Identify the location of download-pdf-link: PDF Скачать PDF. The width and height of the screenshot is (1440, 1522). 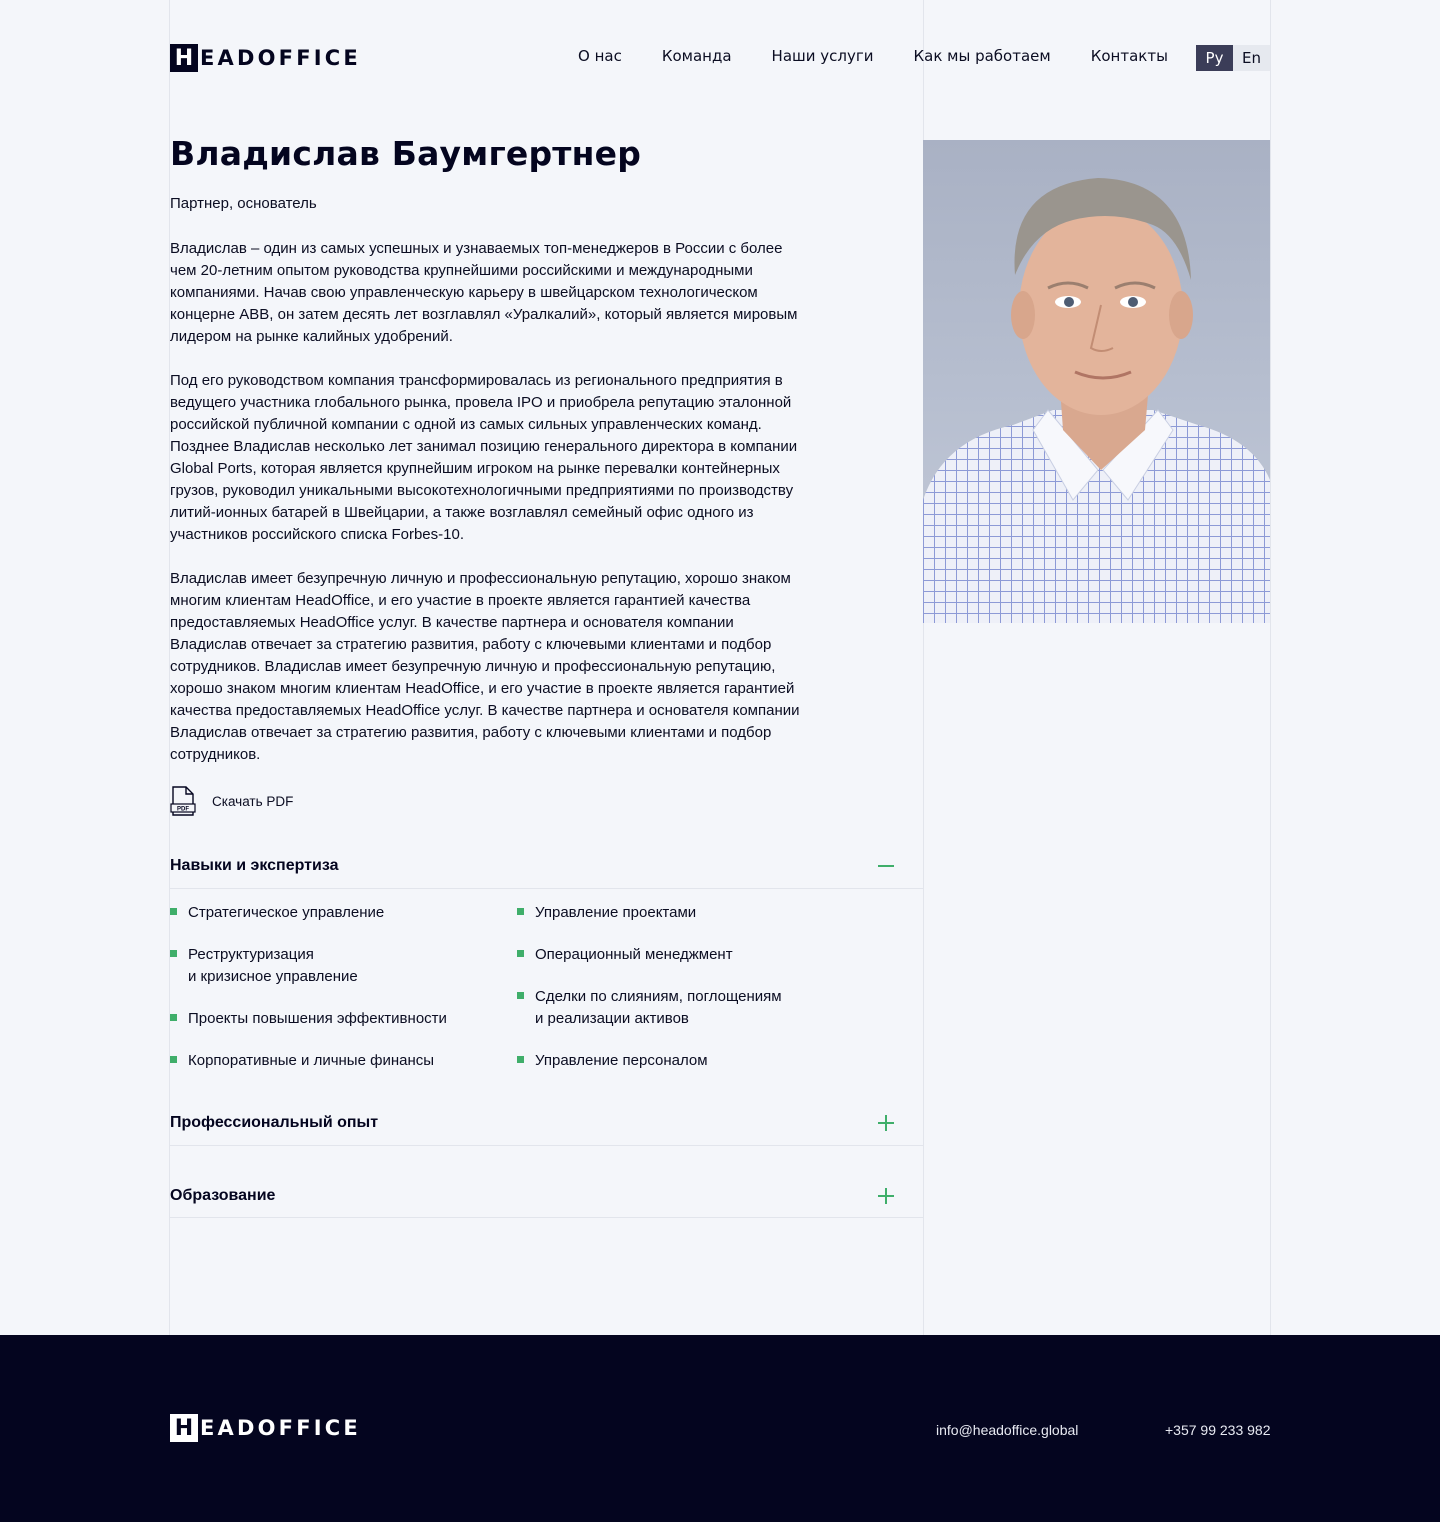
(231, 801).